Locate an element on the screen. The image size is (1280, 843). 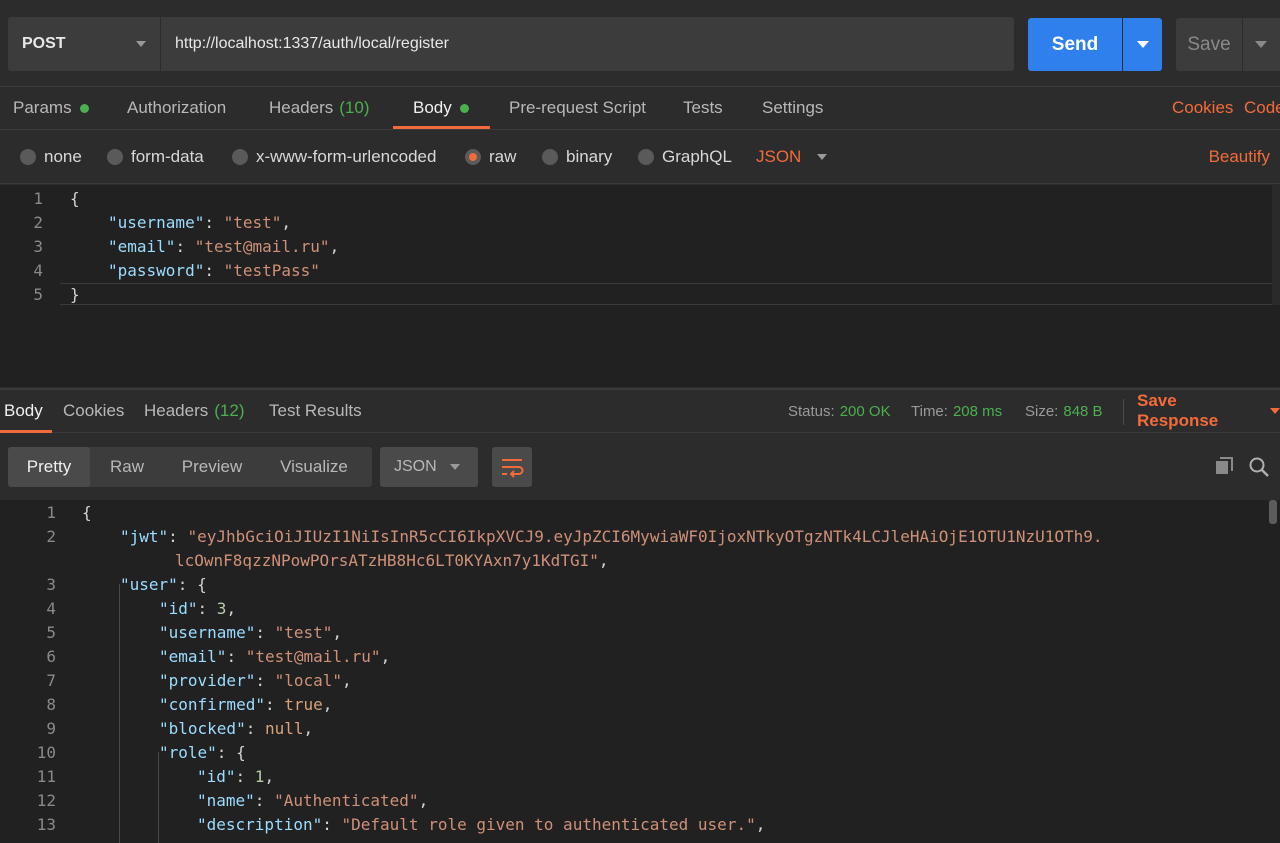
headers-count: (10) is located at coordinates (354, 107).